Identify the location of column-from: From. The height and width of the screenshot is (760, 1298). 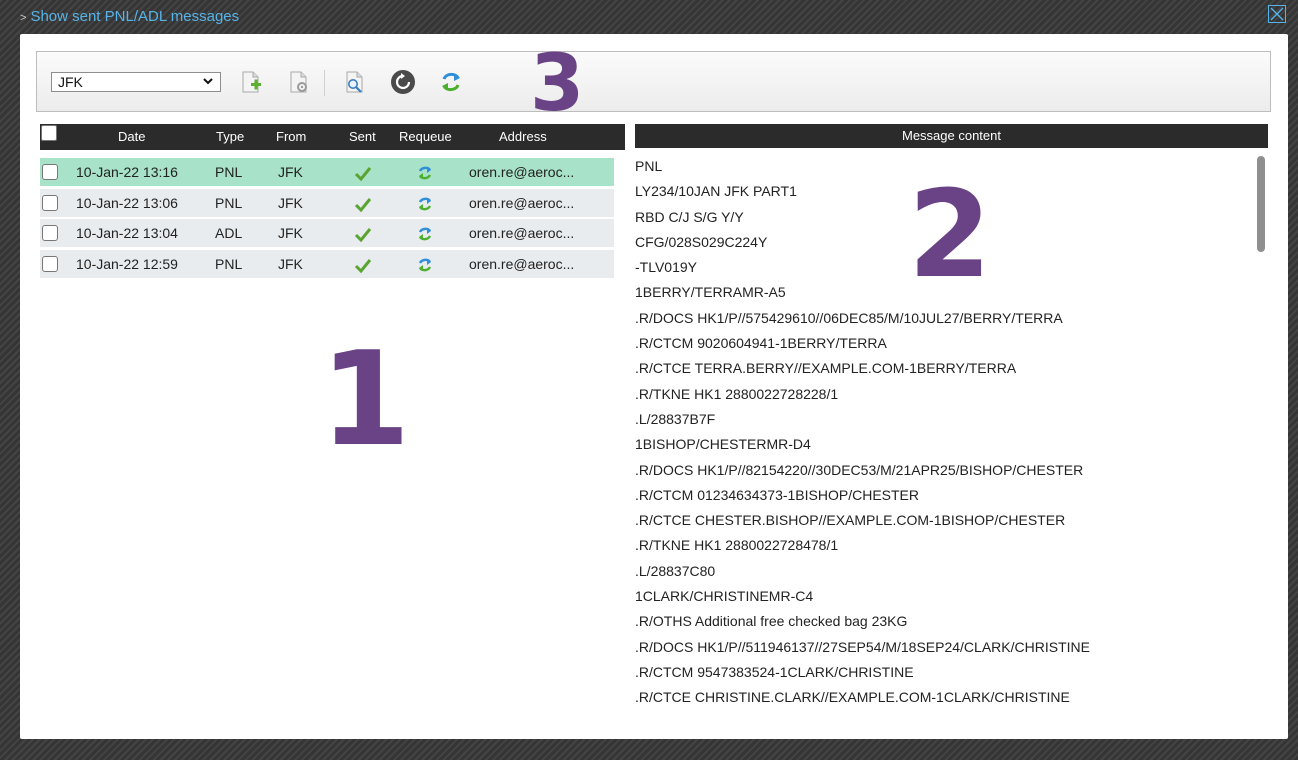
(291, 136).